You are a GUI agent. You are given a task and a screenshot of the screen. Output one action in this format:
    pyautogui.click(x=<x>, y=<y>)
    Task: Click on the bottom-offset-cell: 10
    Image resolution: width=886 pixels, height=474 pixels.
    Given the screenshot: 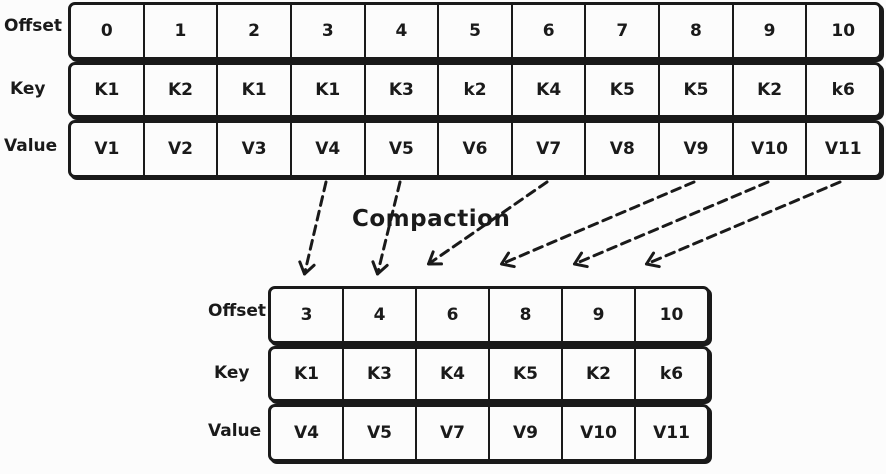 What is the action you would take?
    pyautogui.click(x=671, y=315)
    